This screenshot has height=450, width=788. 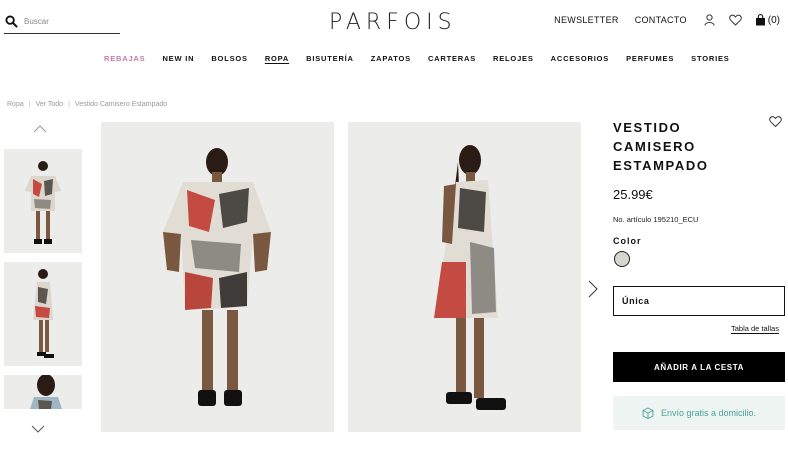 What do you see at coordinates (452, 58) in the screenshot?
I see `nav-item-carteras: CARTERAS` at bounding box center [452, 58].